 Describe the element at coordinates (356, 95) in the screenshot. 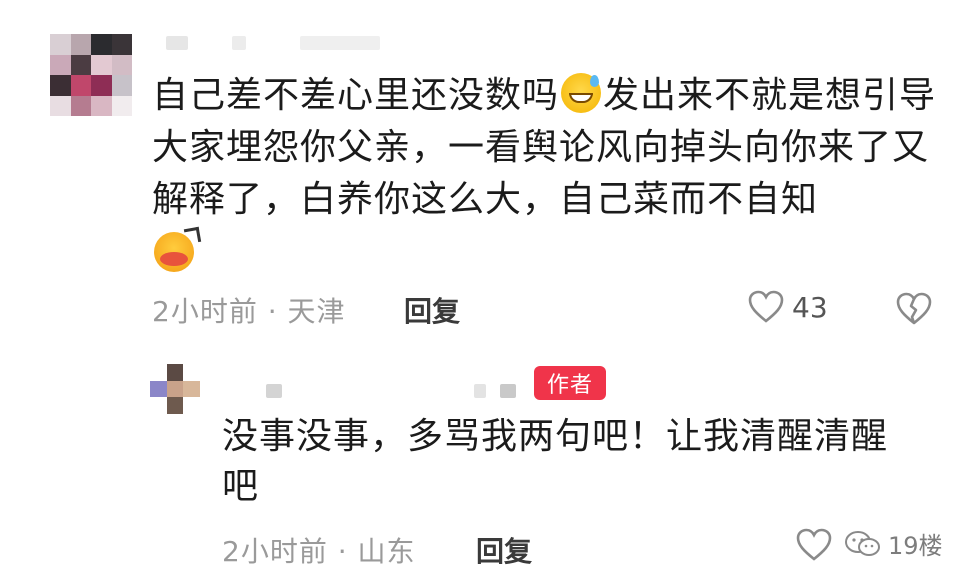

I see `comment-text-part1: 自己差不差心里还没数吗` at that location.